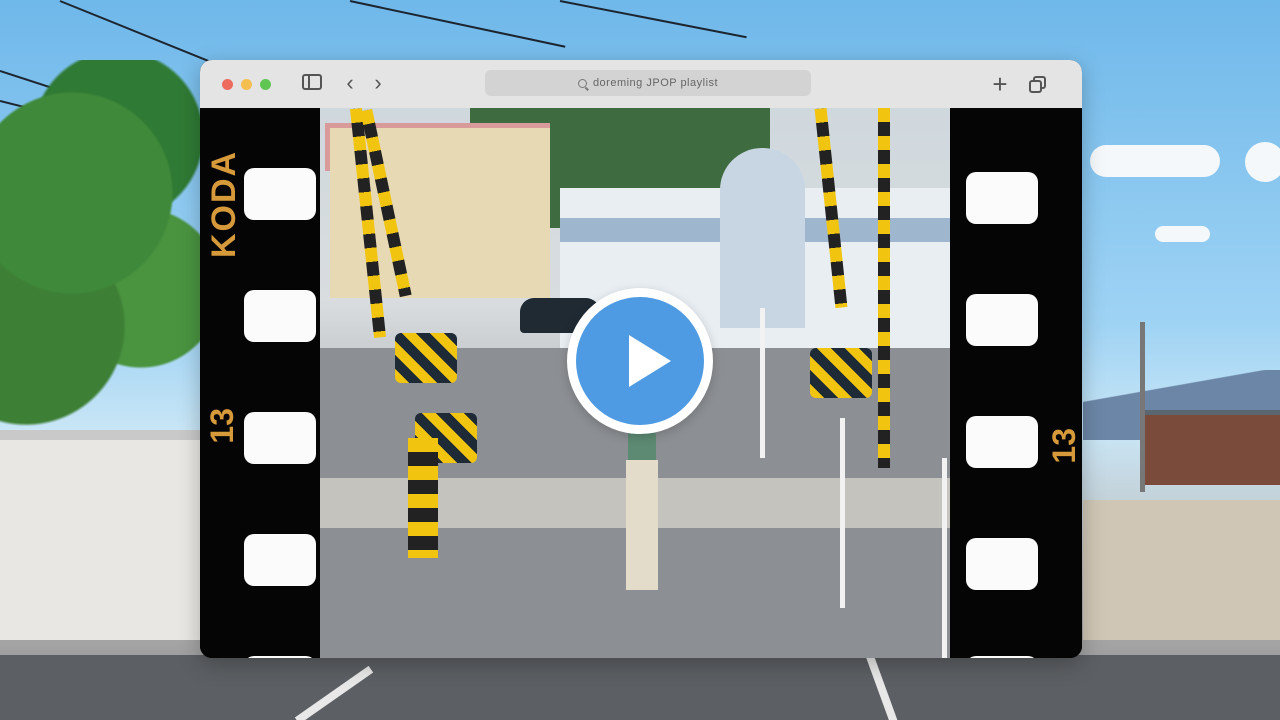 This screenshot has width=1280, height=720. What do you see at coordinates (1038, 85) in the screenshot?
I see `tabs-overview-icon` at bounding box center [1038, 85].